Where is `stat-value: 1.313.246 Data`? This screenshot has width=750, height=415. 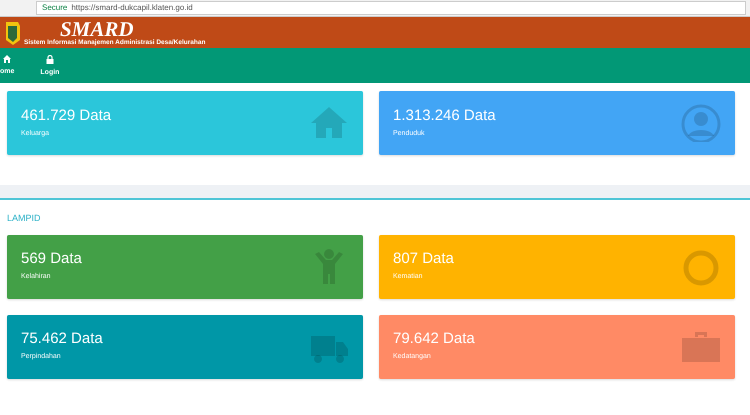 stat-value: 1.313.246 Data is located at coordinates (444, 115).